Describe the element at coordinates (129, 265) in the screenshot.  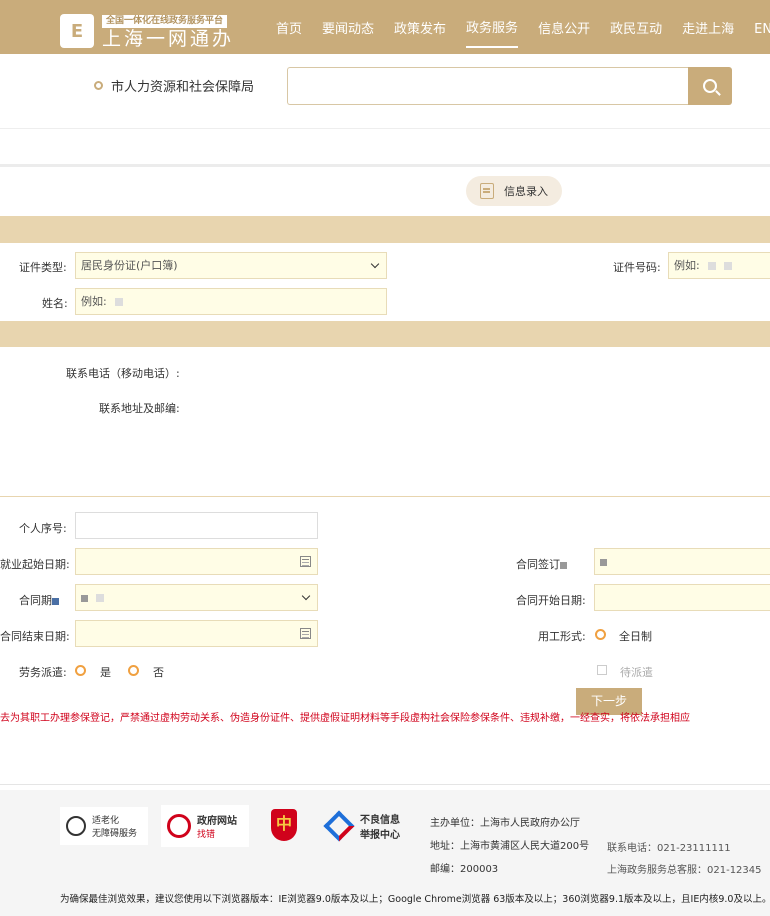
I see `id-type-value: 居民身份证(户口簿)` at that location.